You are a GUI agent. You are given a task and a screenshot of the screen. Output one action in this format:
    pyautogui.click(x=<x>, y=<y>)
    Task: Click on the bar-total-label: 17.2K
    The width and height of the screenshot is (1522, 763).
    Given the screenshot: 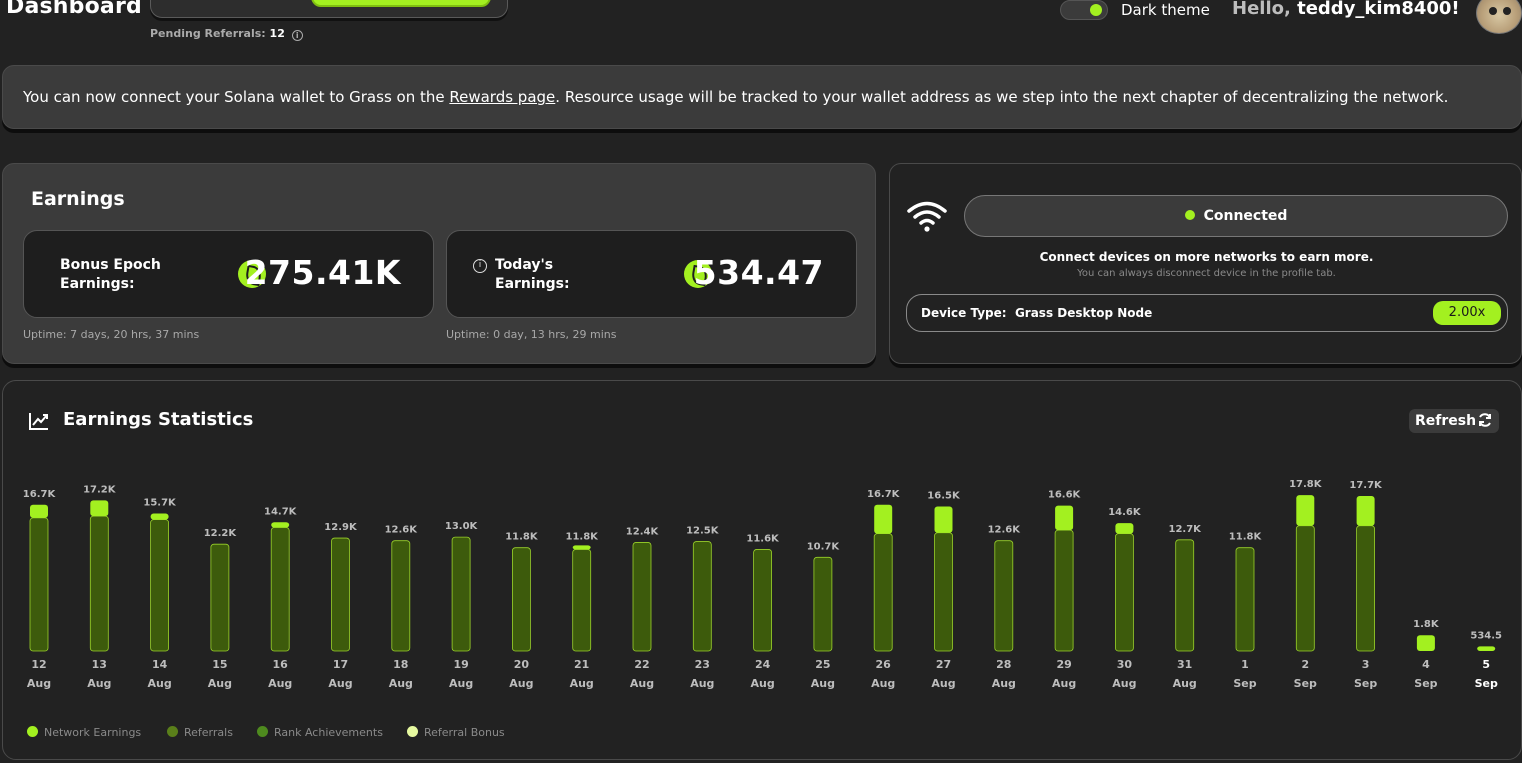 What is the action you would take?
    pyautogui.click(x=100, y=489)
    